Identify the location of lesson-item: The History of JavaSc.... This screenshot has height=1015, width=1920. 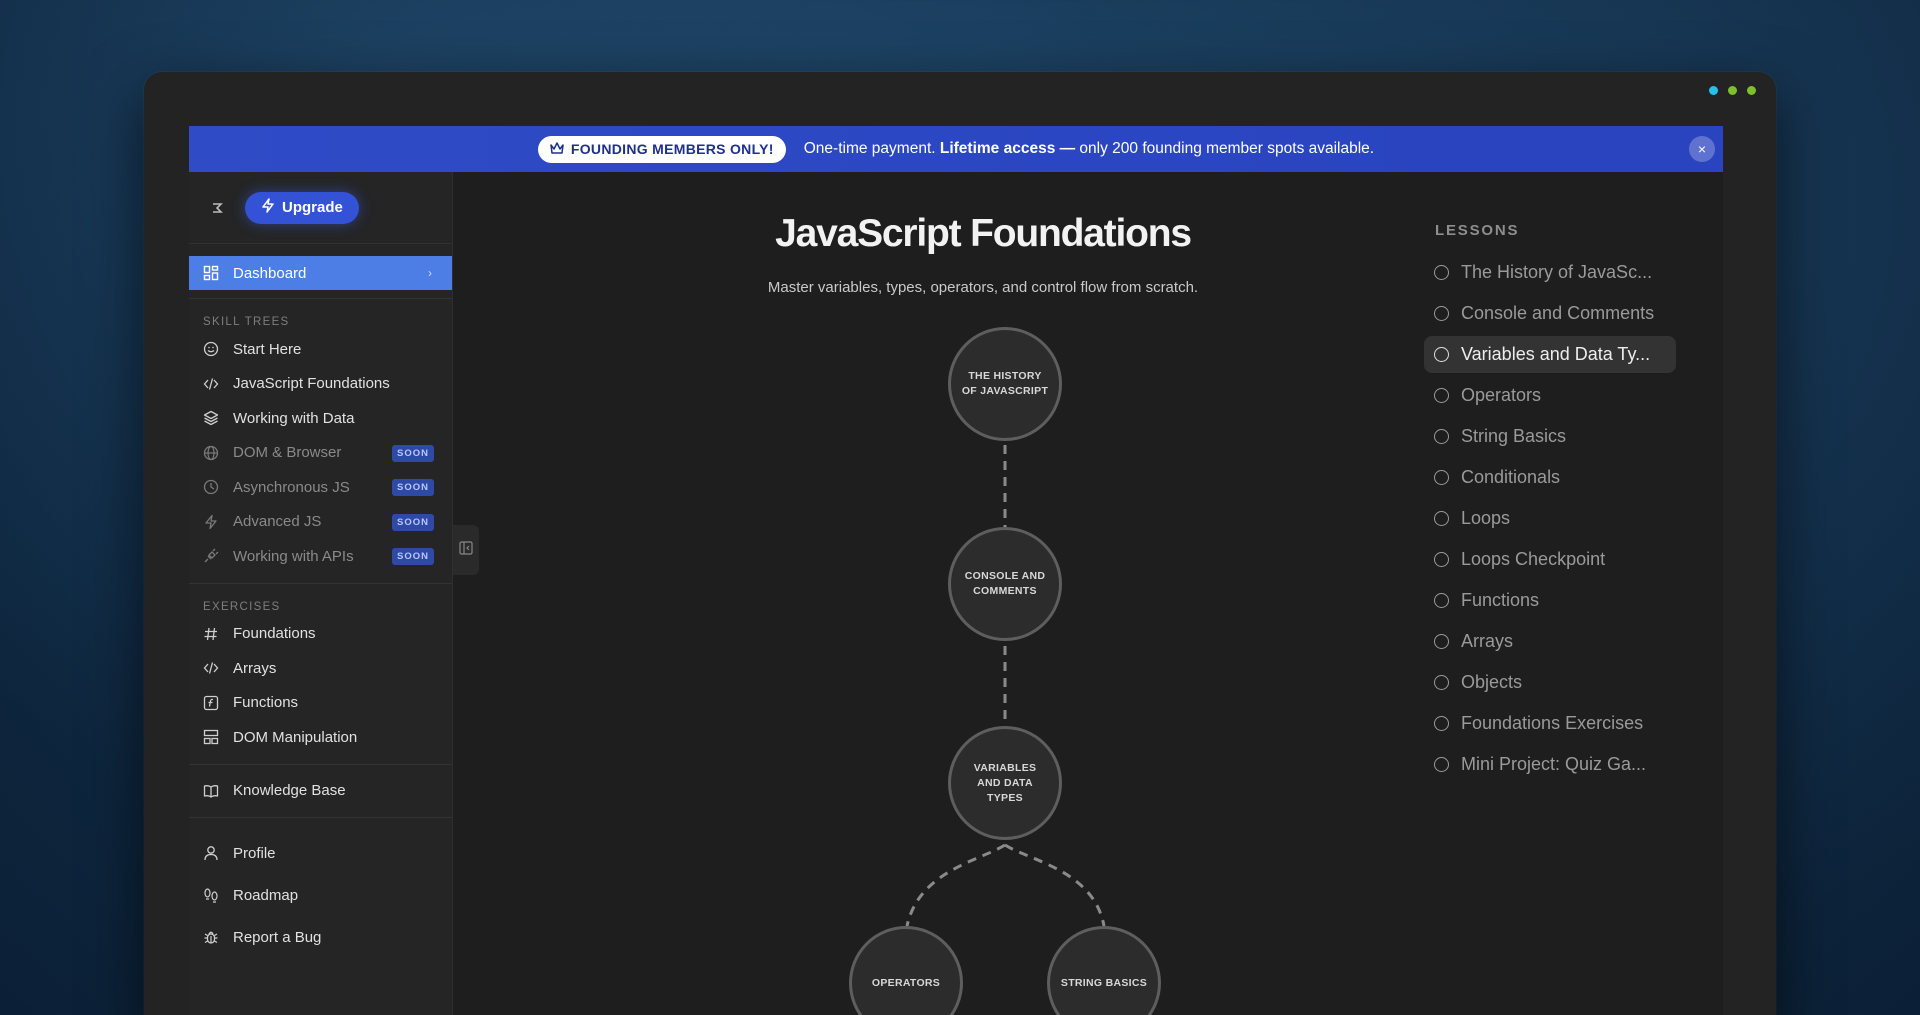
(1550, 272).